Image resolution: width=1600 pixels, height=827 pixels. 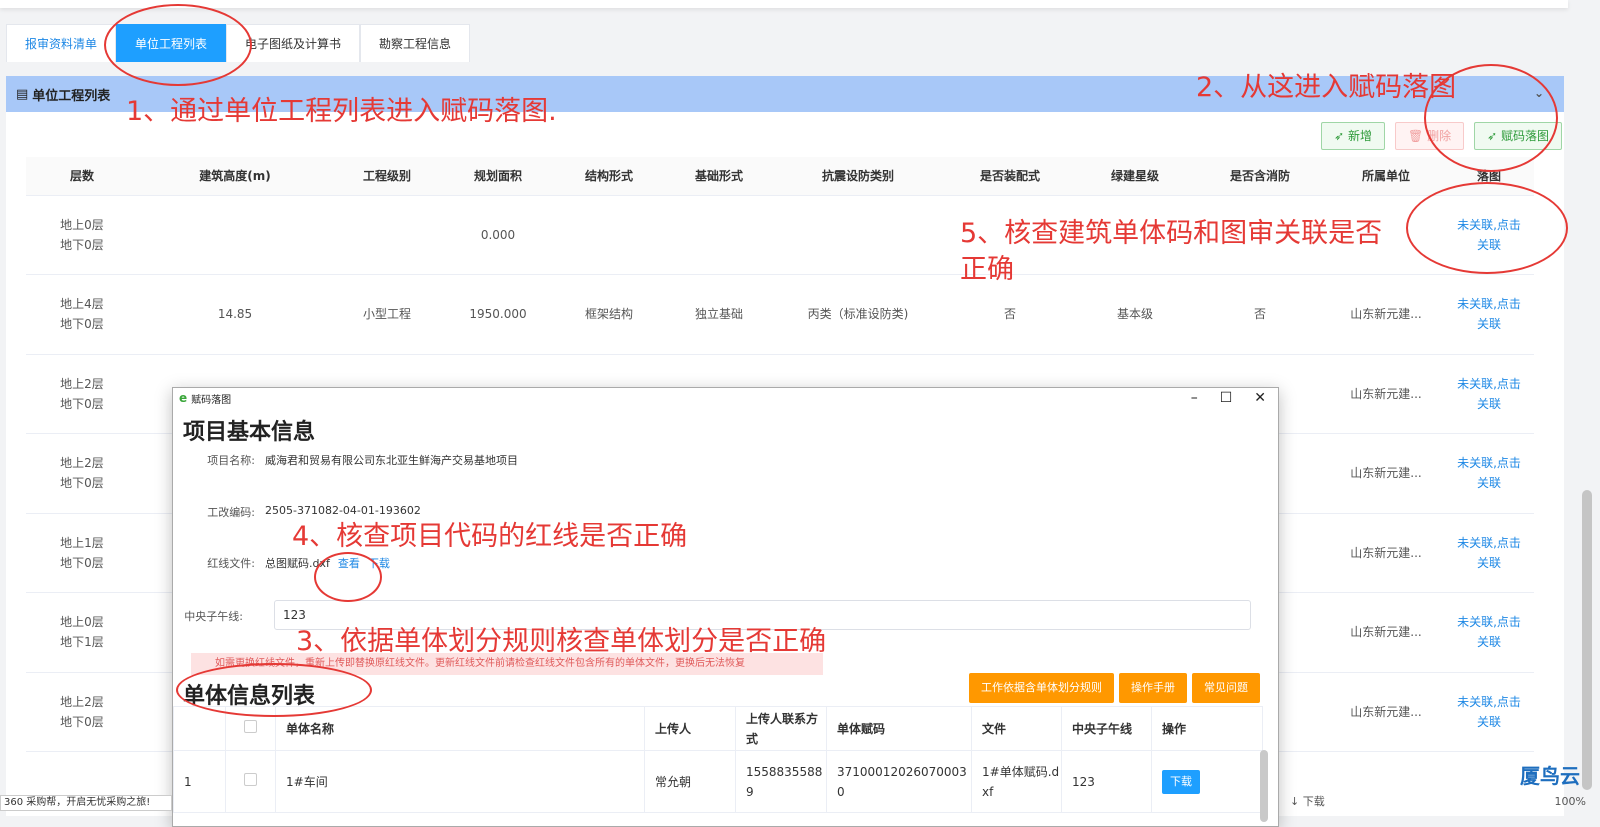 What do you see at coordinates (1106, 728) in the screenshot?
I see `sub-col-meridian: 中央子午线` at bounding box center [1106, 728].